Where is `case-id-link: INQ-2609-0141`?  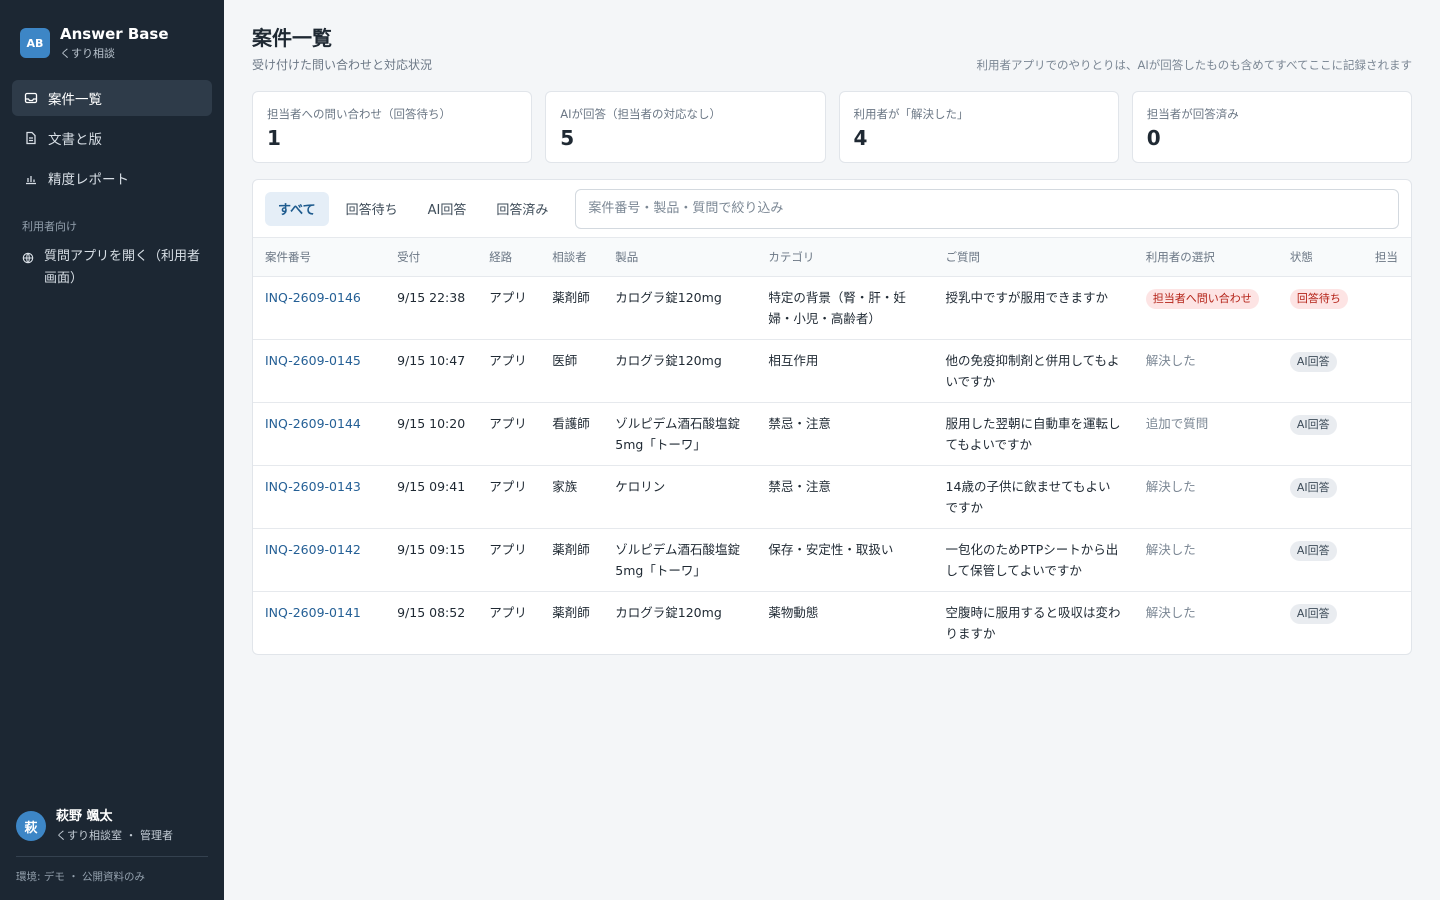
case-id-link: INQ-2609-0141 is located at coordinates (313, 612).